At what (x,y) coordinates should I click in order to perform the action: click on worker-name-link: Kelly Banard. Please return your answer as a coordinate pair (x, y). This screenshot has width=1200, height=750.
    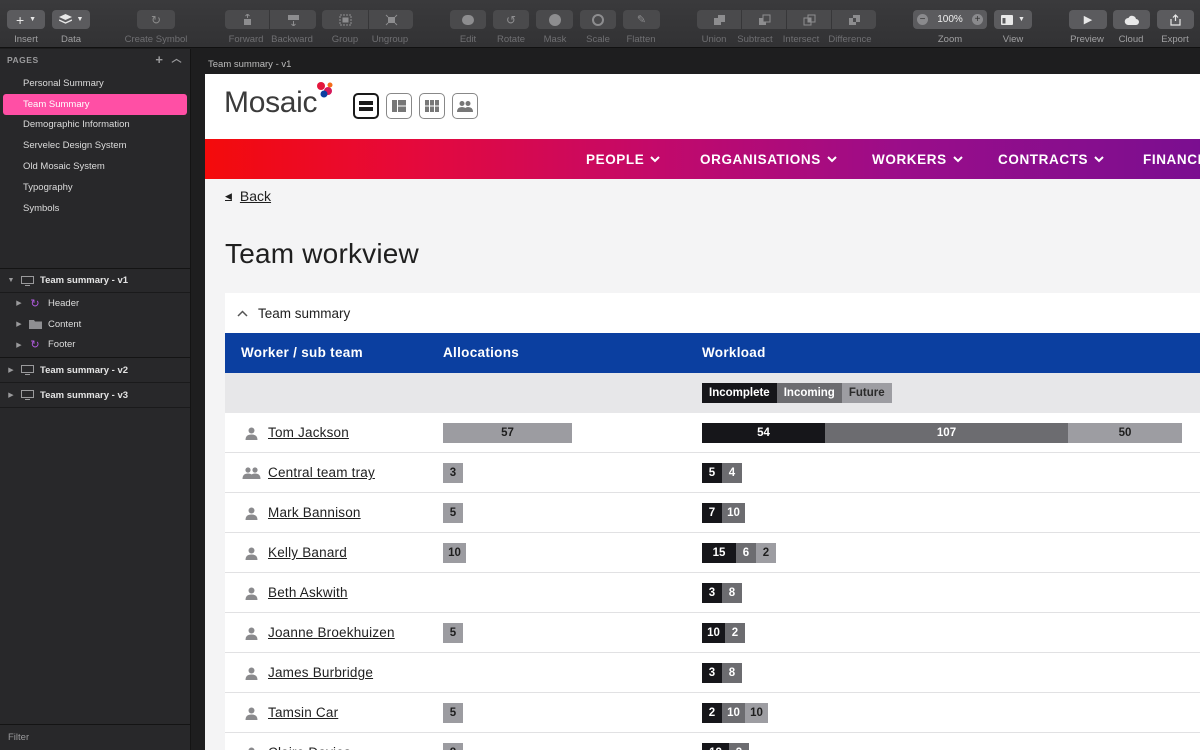
    Looking at the image, I should click on (307, 552).